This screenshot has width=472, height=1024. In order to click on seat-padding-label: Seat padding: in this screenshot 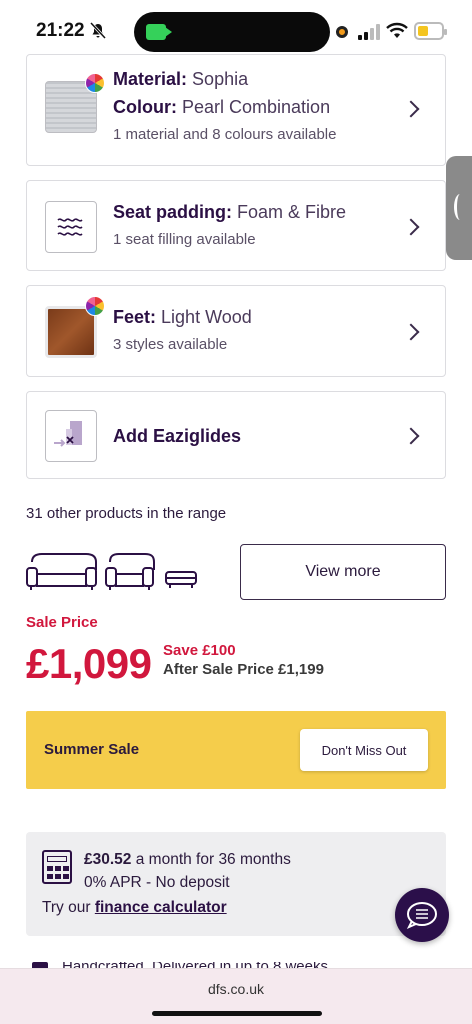, I will do `click(173, 212)`.